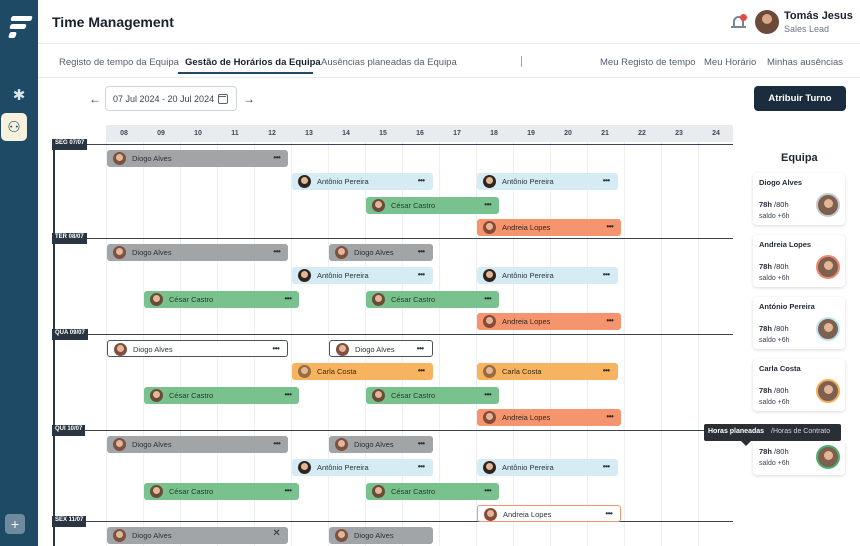 The image size is (860, 546). Describe the element at coordinates (223, 99) in the screenshot. I see `calendar-icon` at that location.